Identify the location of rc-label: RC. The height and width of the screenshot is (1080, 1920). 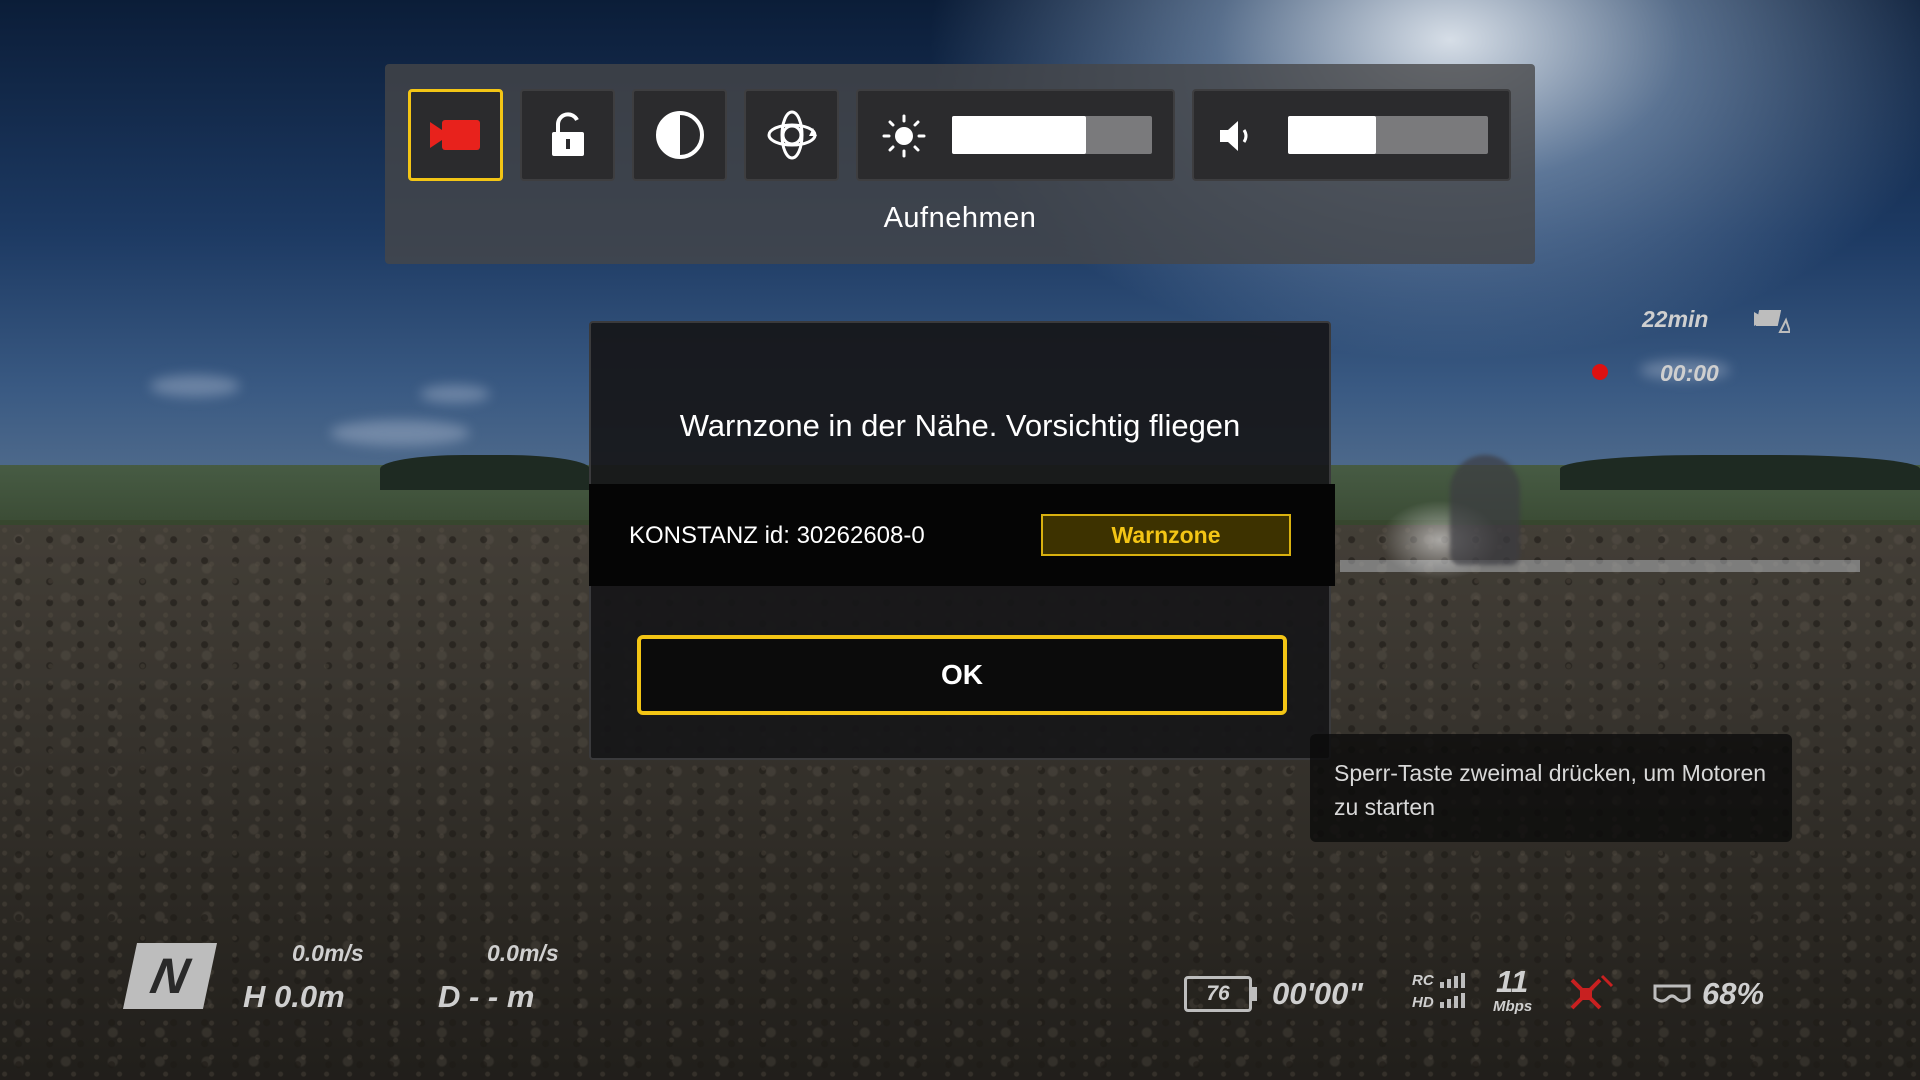
(1423, 980).